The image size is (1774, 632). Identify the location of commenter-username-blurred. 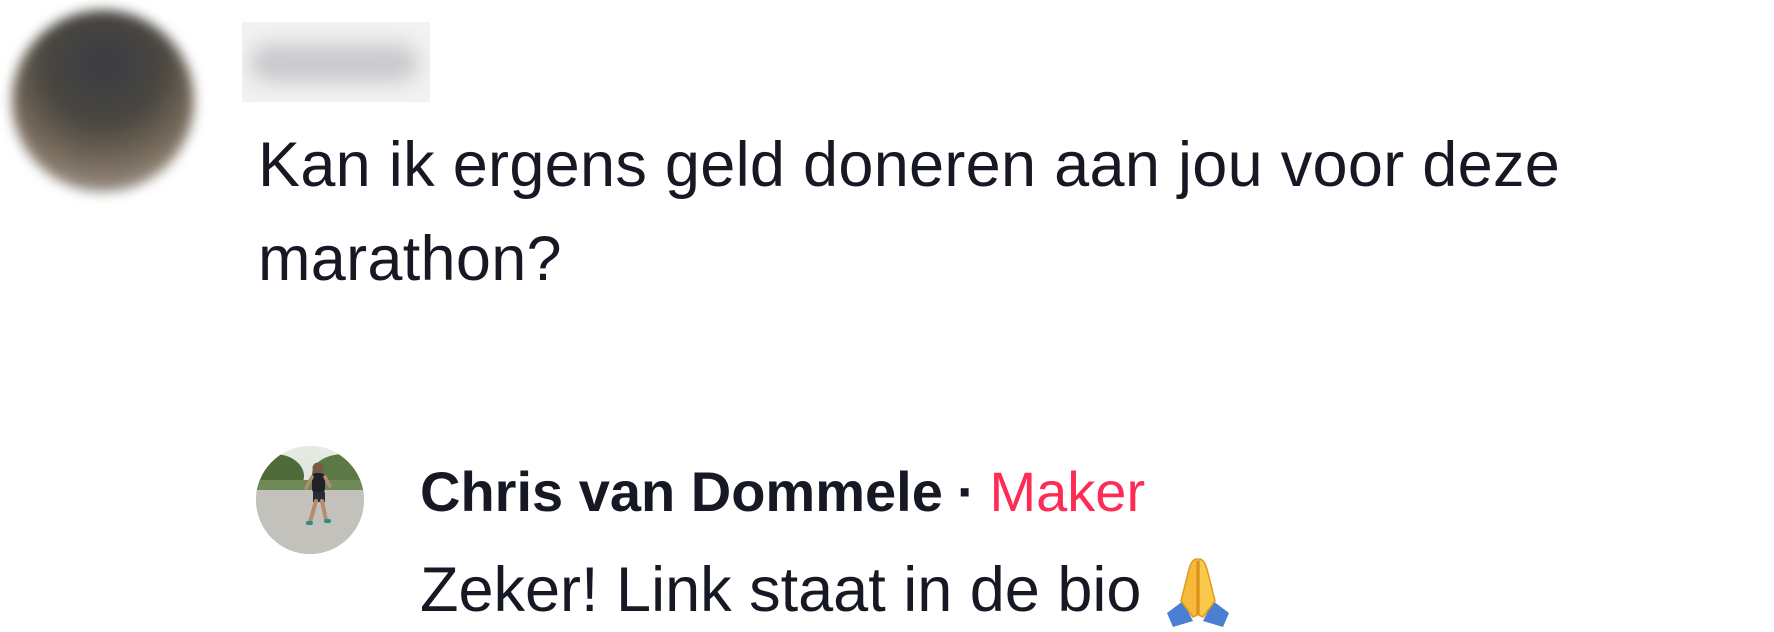
(336, 62).